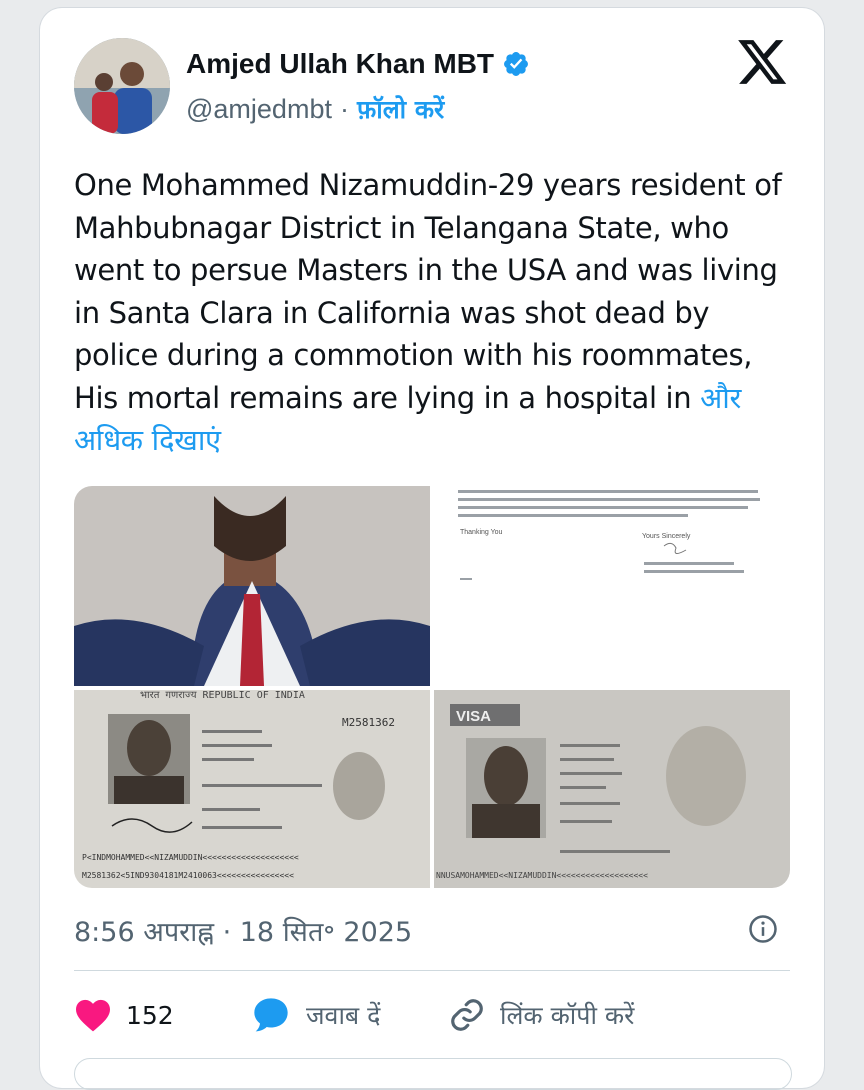 The height and width of the screenshot is (1090, 864). Describe the element at coordinates (340, 64) in the screenshot. I see `author-name: Amjed Ullah Khan MBT` at that location.